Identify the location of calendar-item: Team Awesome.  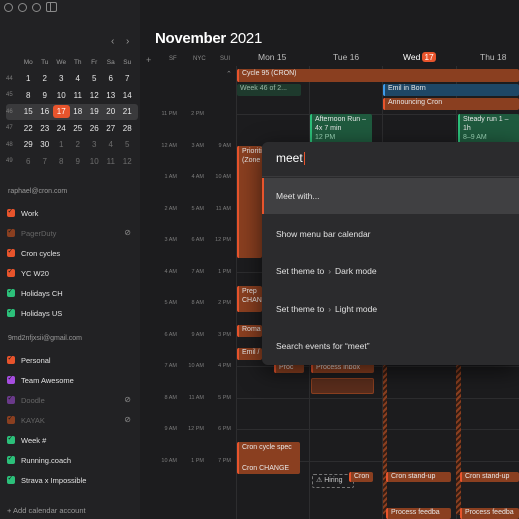
(71, 380).